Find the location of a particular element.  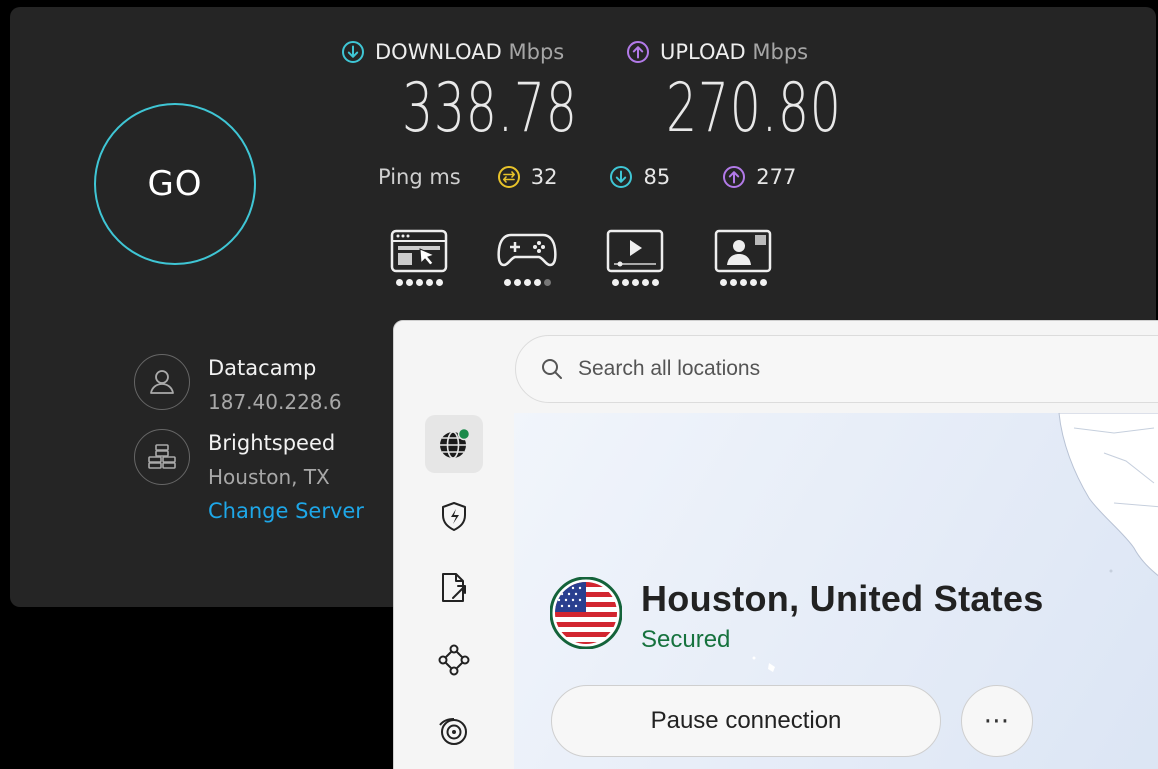

web-browsing-icon is located at coordinates (419, 251).